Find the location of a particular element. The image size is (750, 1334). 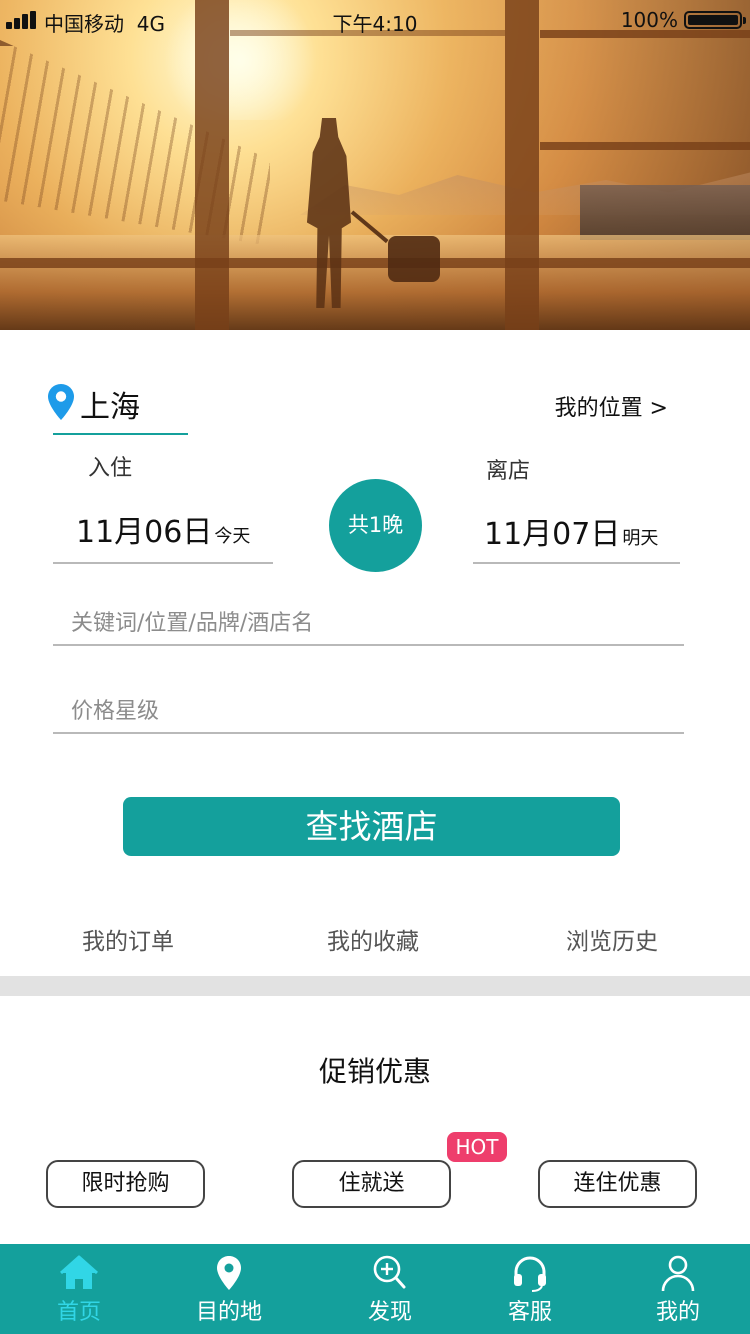

tab-discover: 发现 is located at coordinates (390, 1289).